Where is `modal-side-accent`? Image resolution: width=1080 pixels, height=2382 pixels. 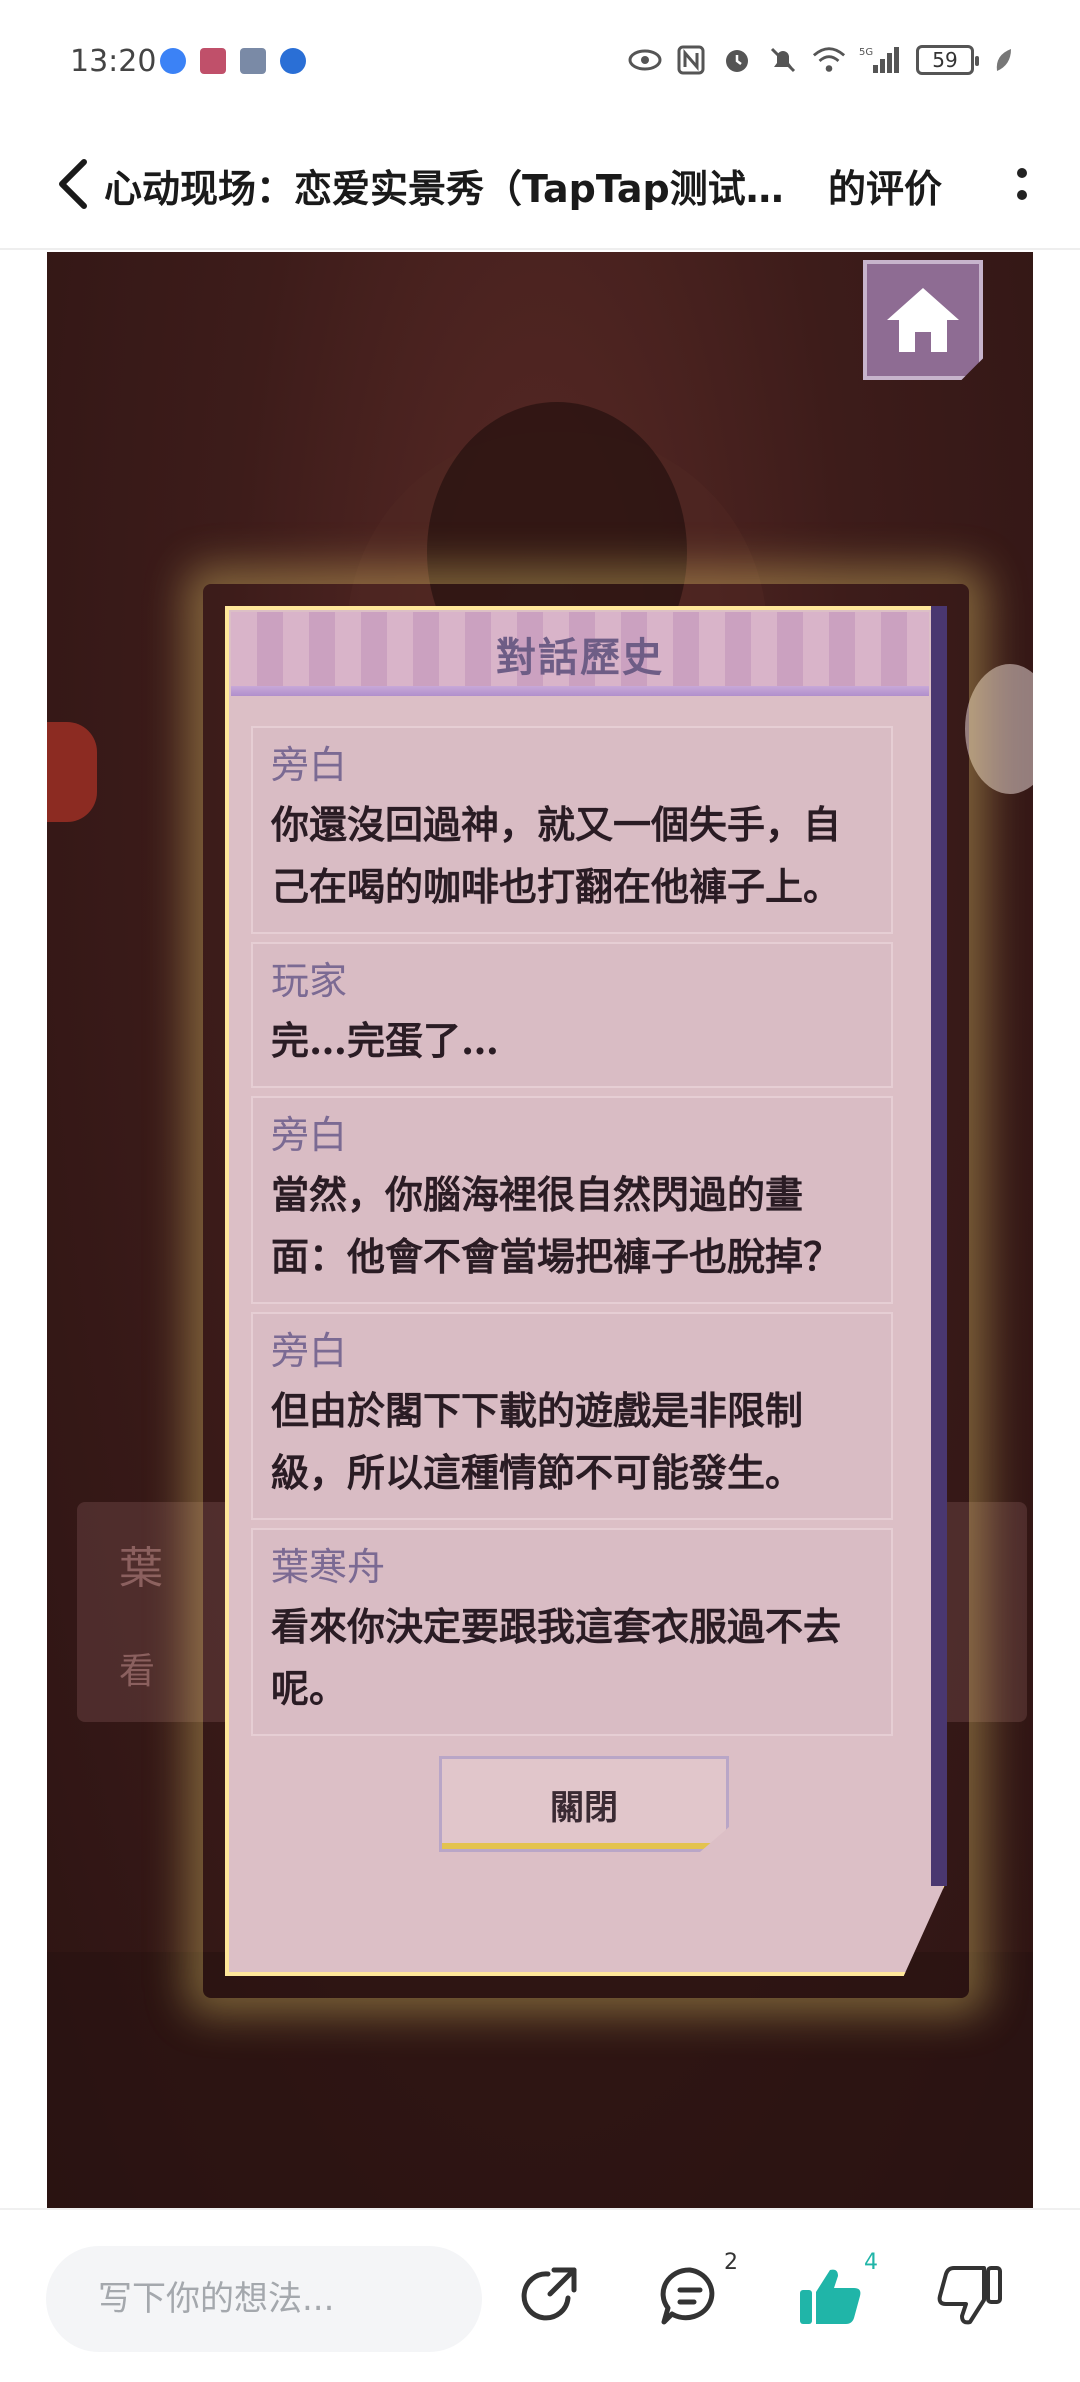
modal-side-accent is located at coordinates (939, 1246).